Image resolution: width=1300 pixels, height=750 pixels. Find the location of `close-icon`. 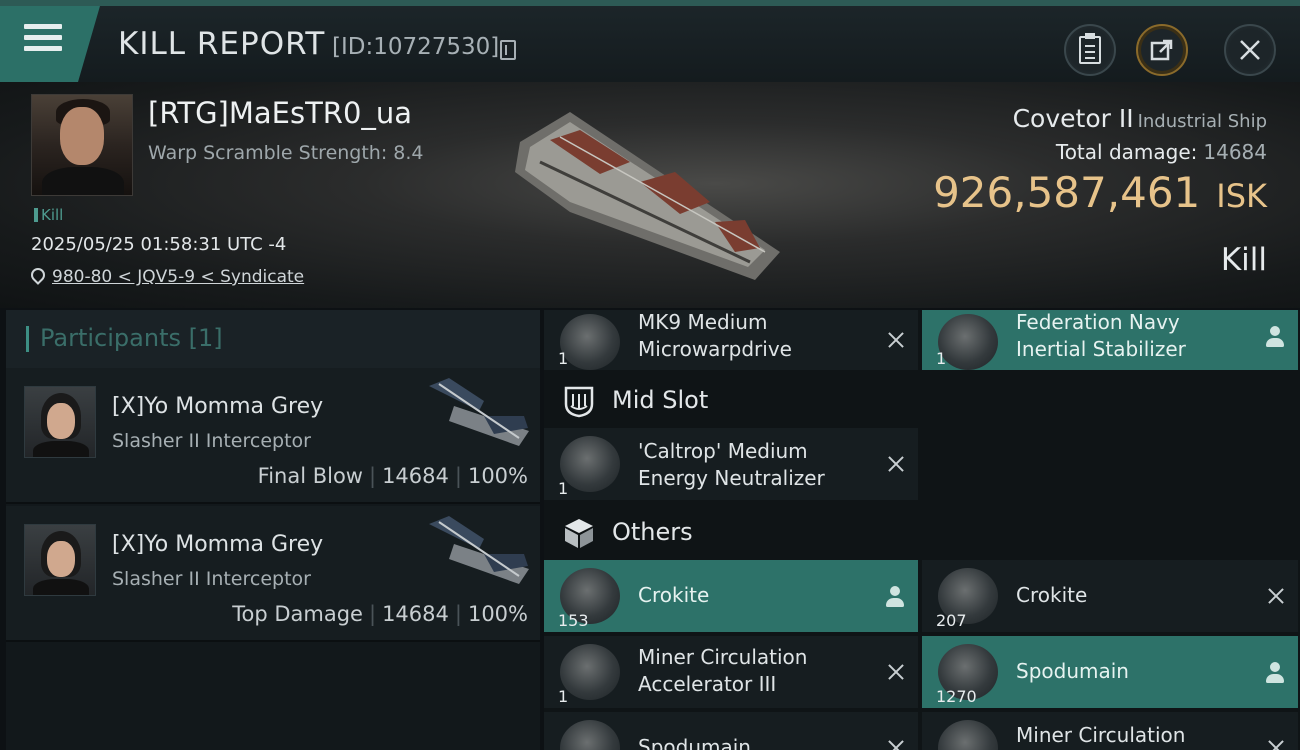

close-icon is located at coordinates (1250, 50).